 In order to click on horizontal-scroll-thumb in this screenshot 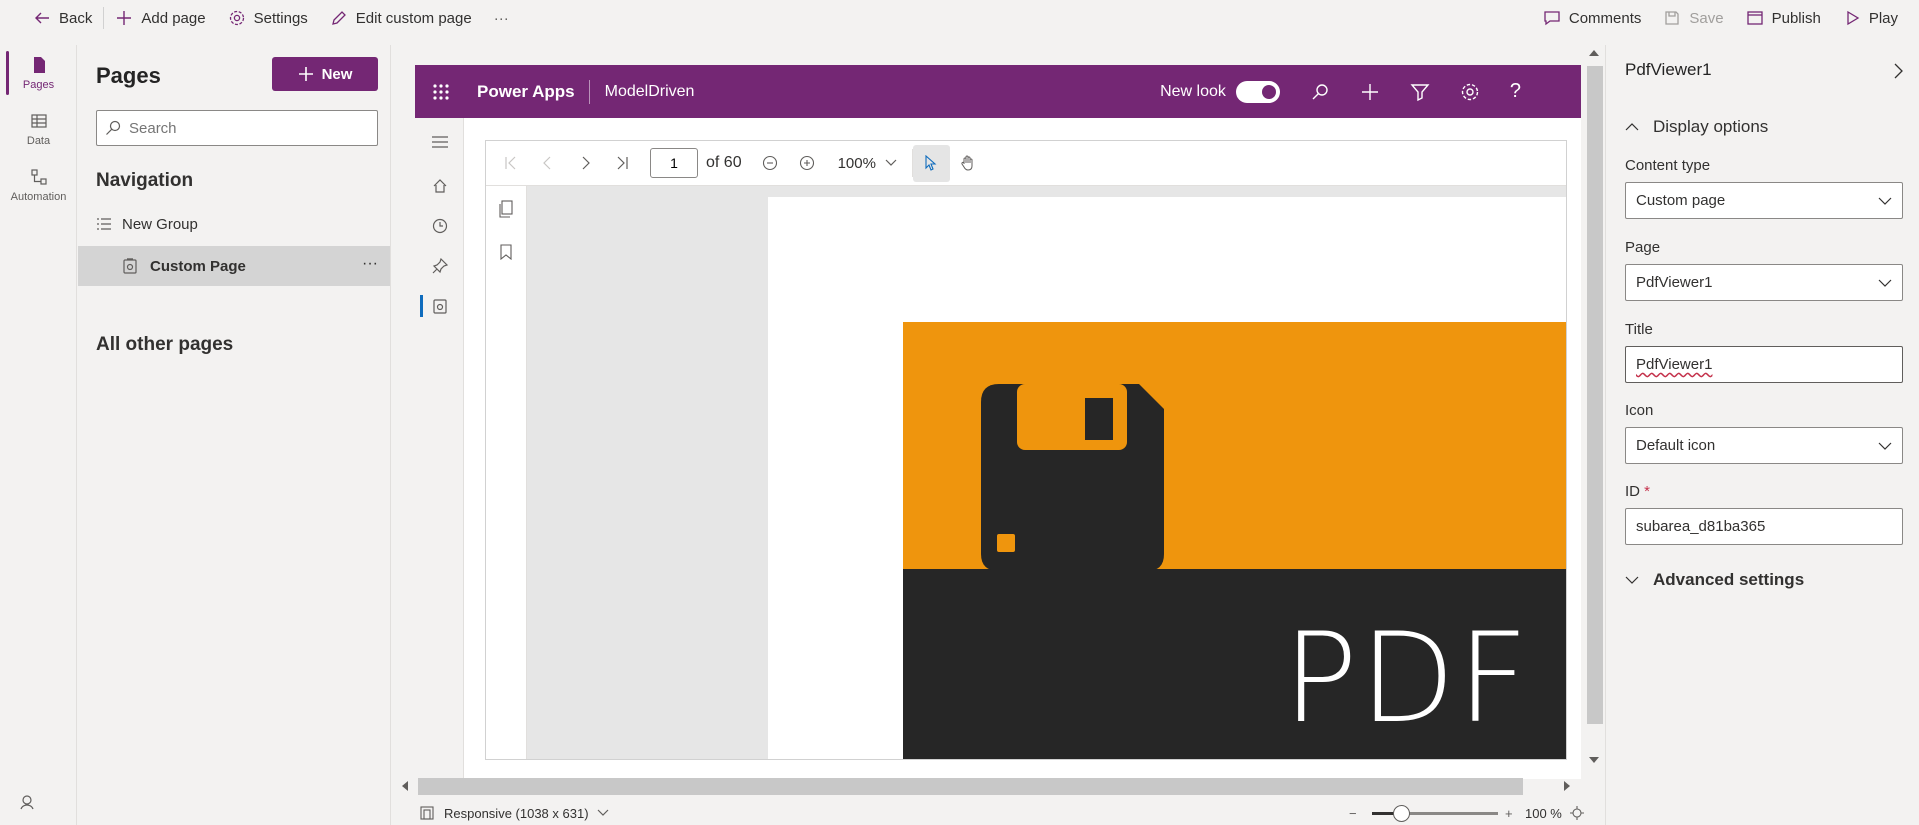, I will do `click(970, 786)`.